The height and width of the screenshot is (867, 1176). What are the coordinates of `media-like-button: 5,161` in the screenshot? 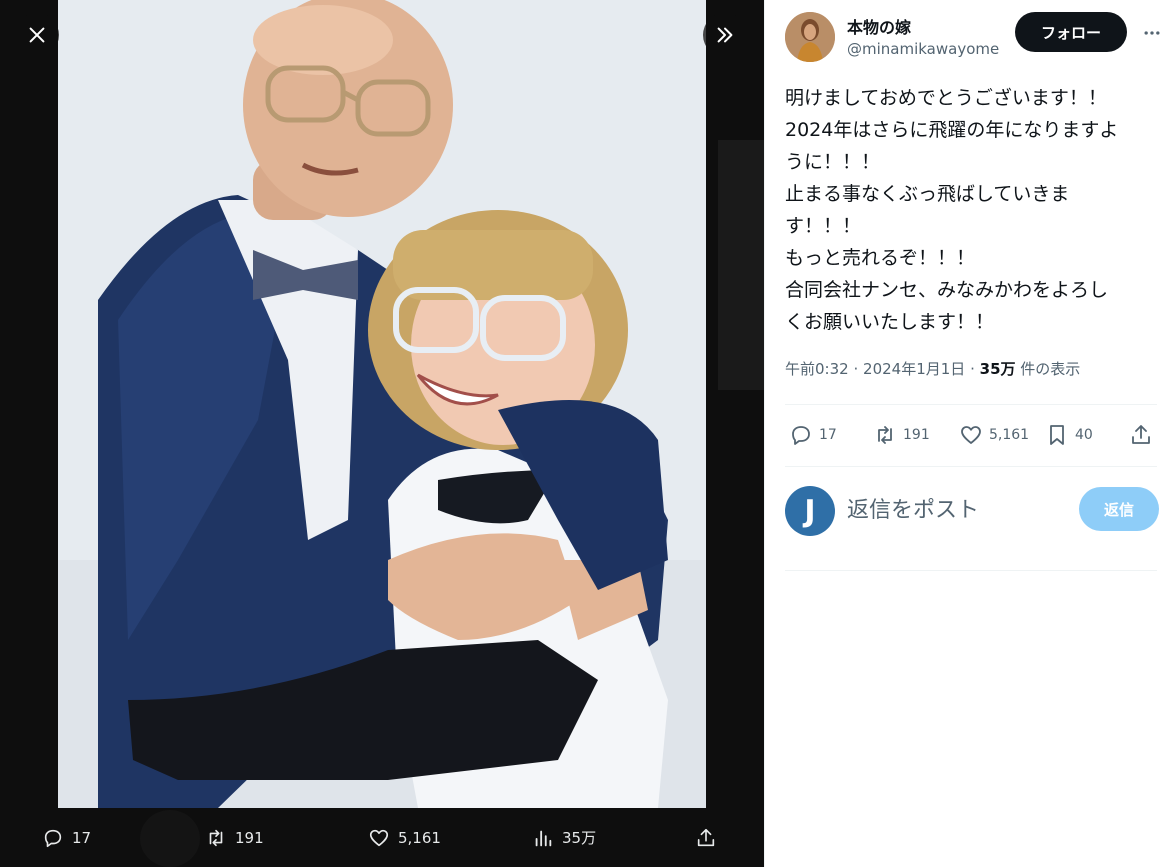 It's located at (404, 837).